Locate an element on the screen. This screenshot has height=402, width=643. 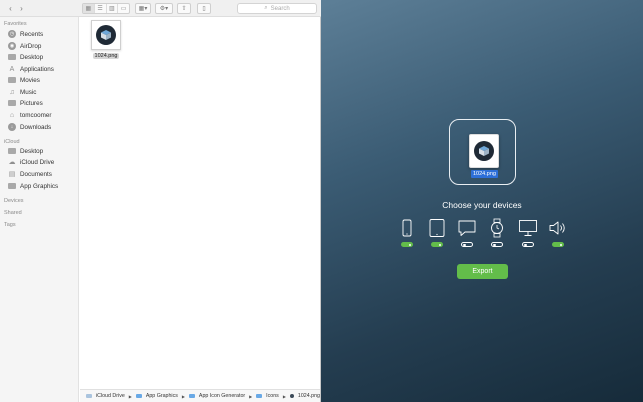
imessage-toggle is located at coordinates (467, 244).